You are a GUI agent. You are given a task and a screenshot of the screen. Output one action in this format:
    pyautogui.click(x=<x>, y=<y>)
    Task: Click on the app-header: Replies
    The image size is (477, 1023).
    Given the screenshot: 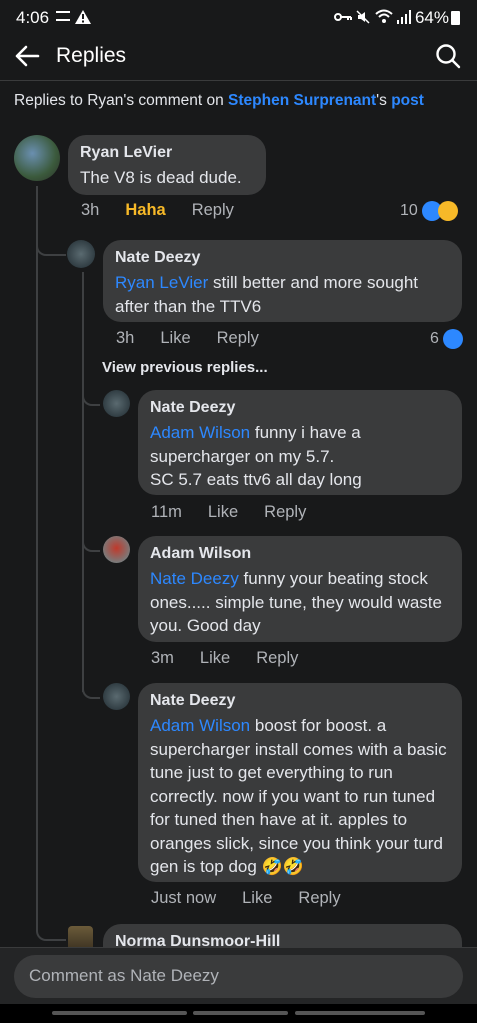 What is the action you would take?
    pyautogui.click(x=238, y=58)
    